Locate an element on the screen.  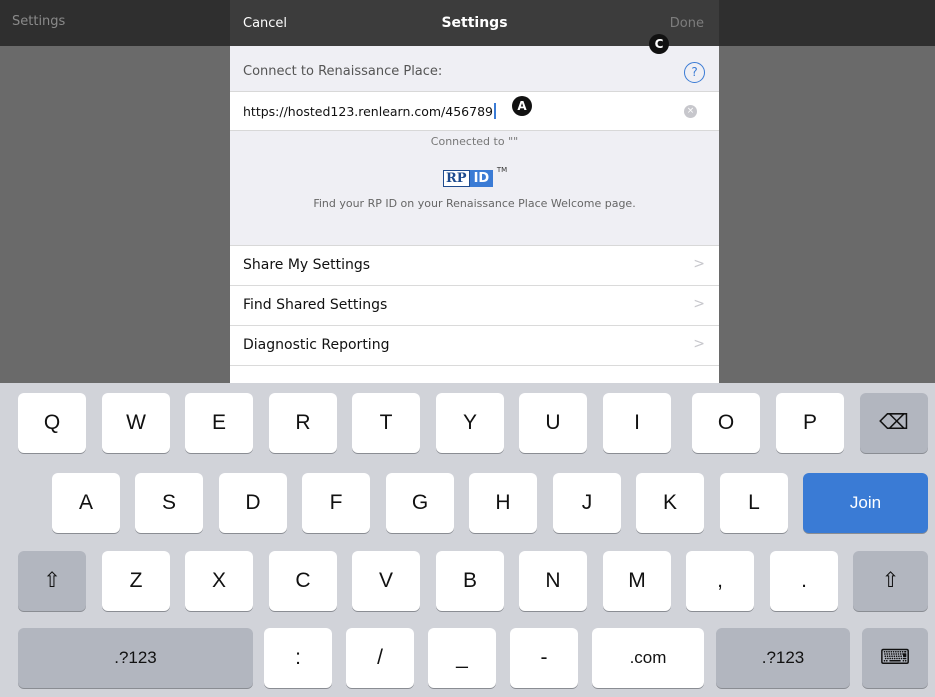
key-dash: - is located at coordinates (544, 658).